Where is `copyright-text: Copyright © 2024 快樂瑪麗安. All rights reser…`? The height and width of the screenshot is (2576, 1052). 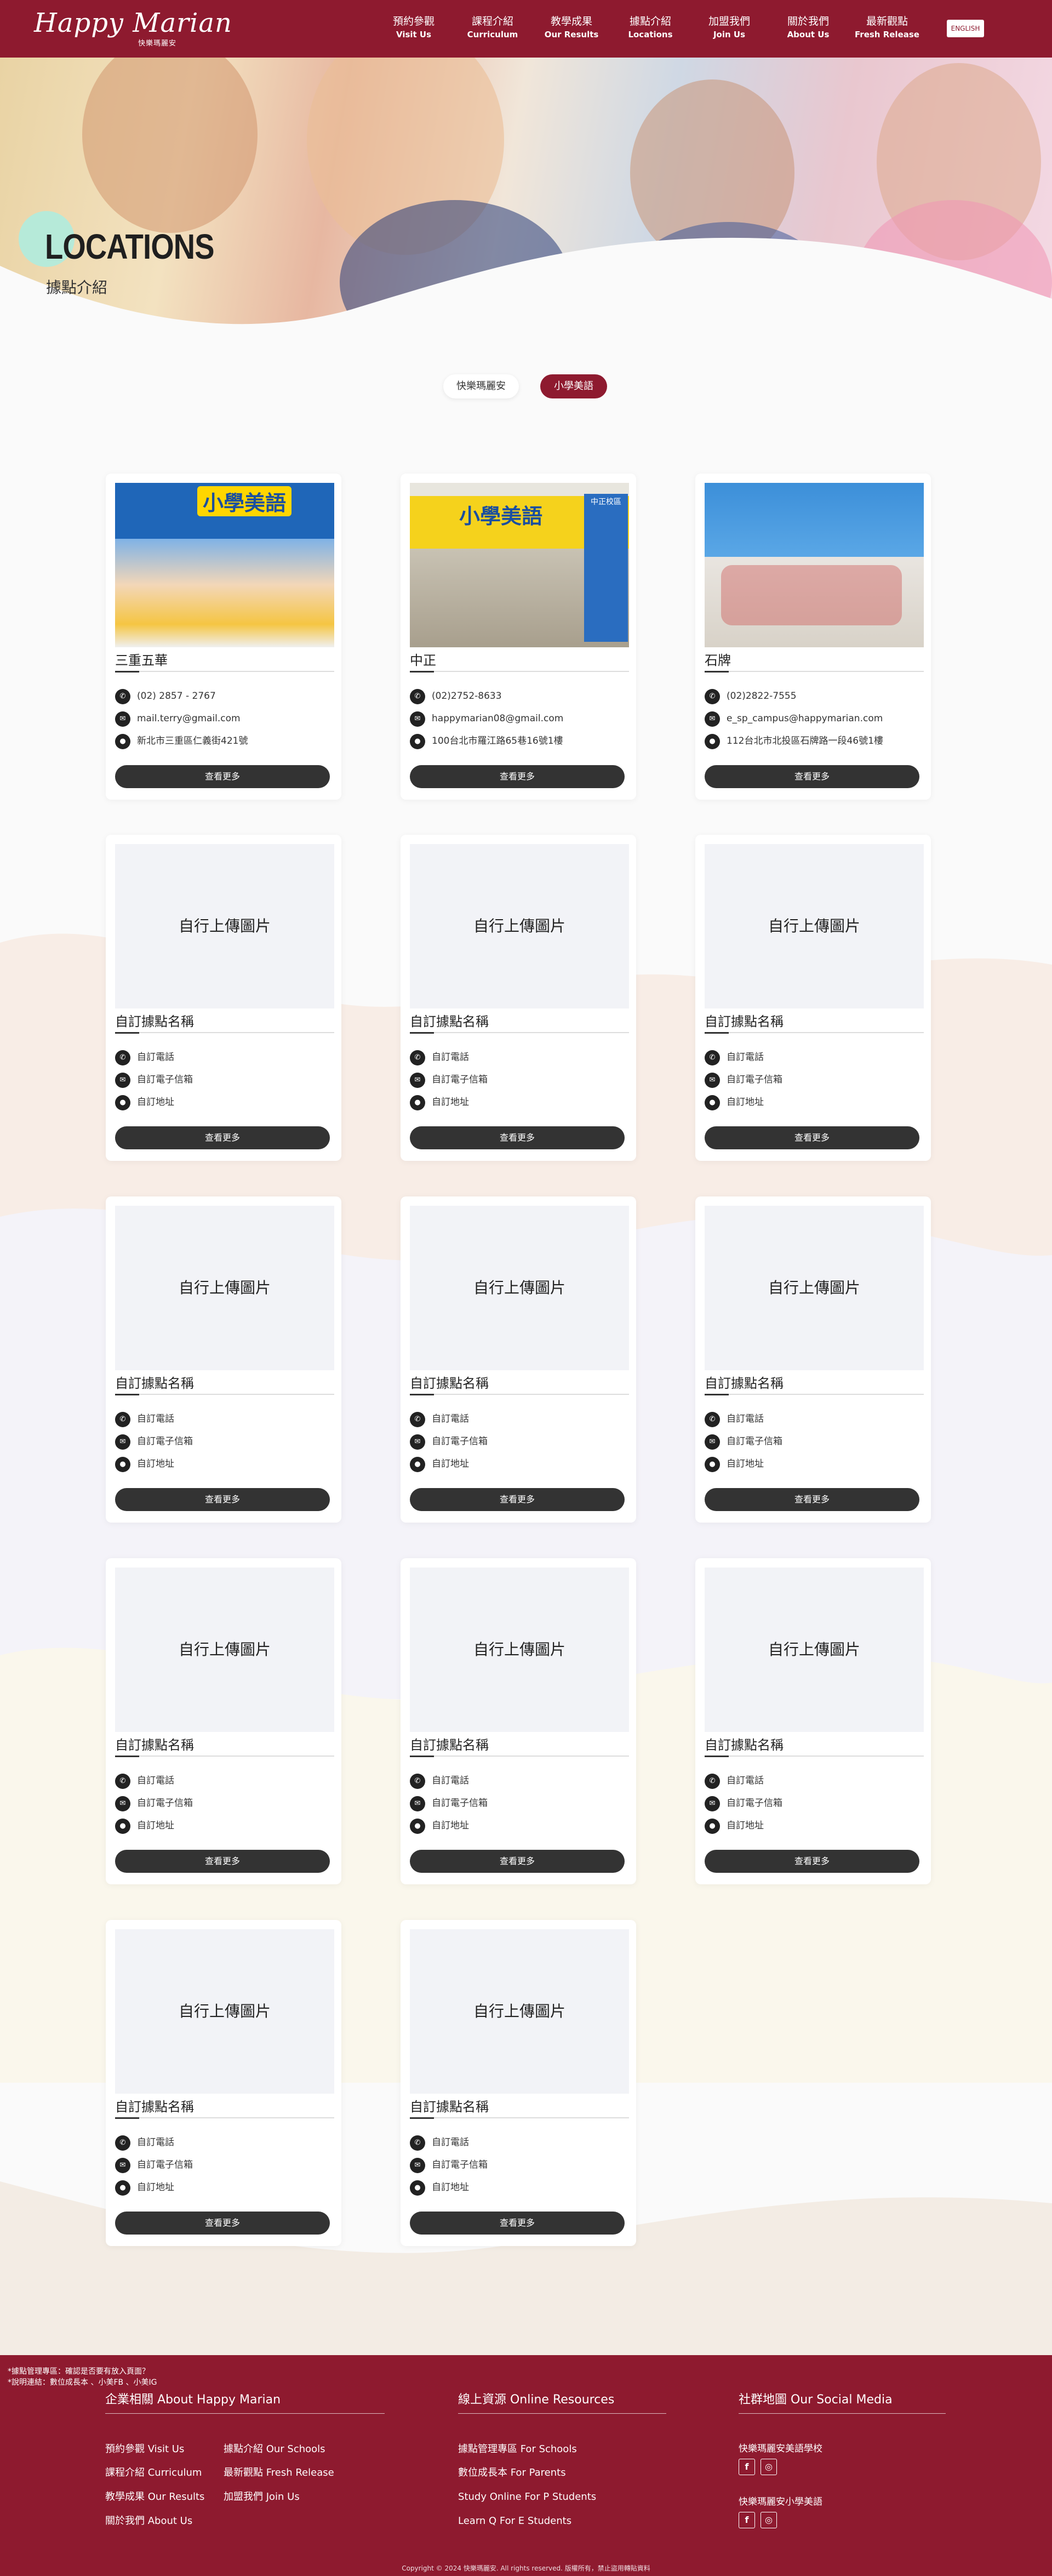 copyright-text: Copyright © 2024 快樂瑪麗安. All rights reser… is located at coordinates (526, 2568).